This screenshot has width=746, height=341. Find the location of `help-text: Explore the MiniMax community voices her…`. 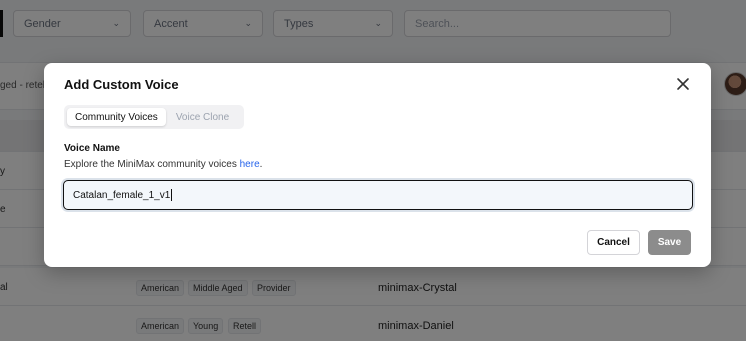

help-text: Explore the MiniMax community voices her… is located at coordinates (163, 164).